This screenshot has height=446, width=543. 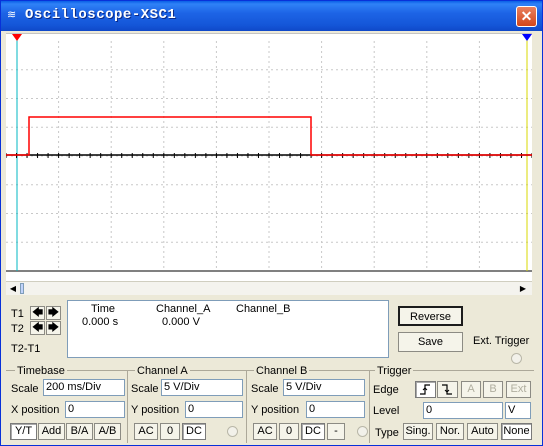 What do you see at coordinates (501, 341) in the screenshot?
I see `ext-trigger-label: Ext. Trigger` at bounding box center [501, 341].